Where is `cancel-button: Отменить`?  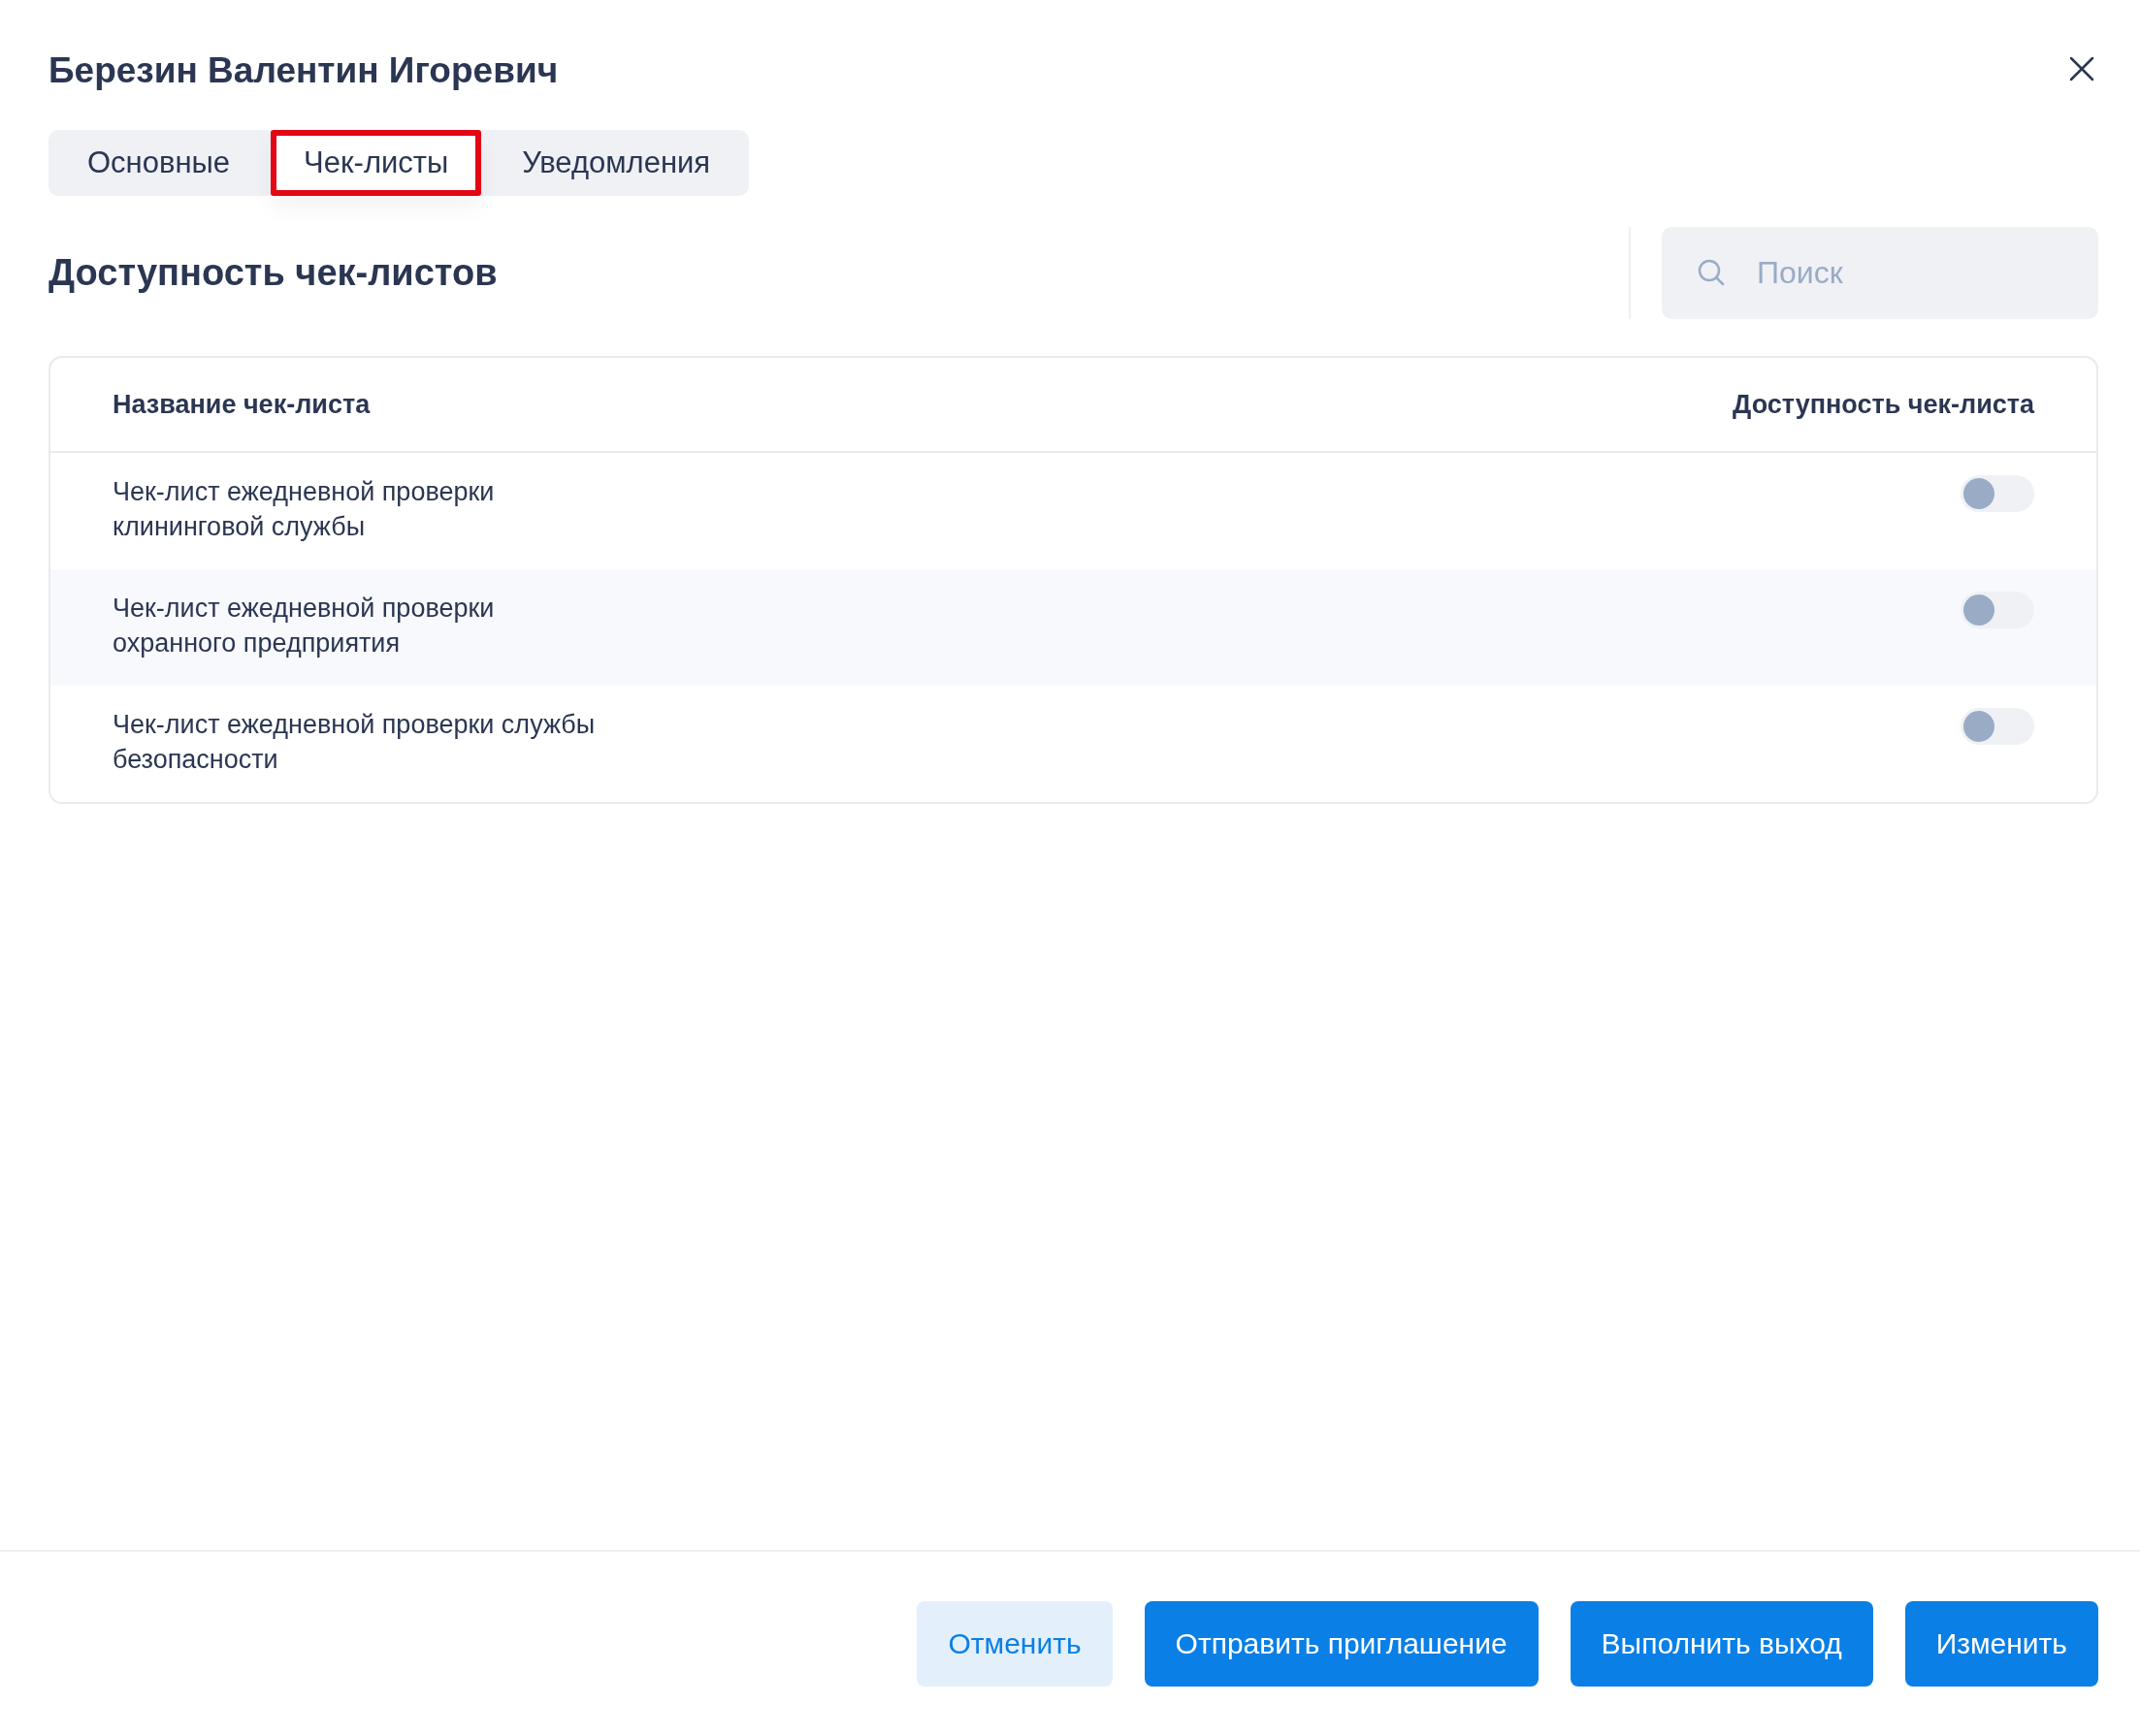
cancel-button: Отменить is located at coordinates (1015, 1644).